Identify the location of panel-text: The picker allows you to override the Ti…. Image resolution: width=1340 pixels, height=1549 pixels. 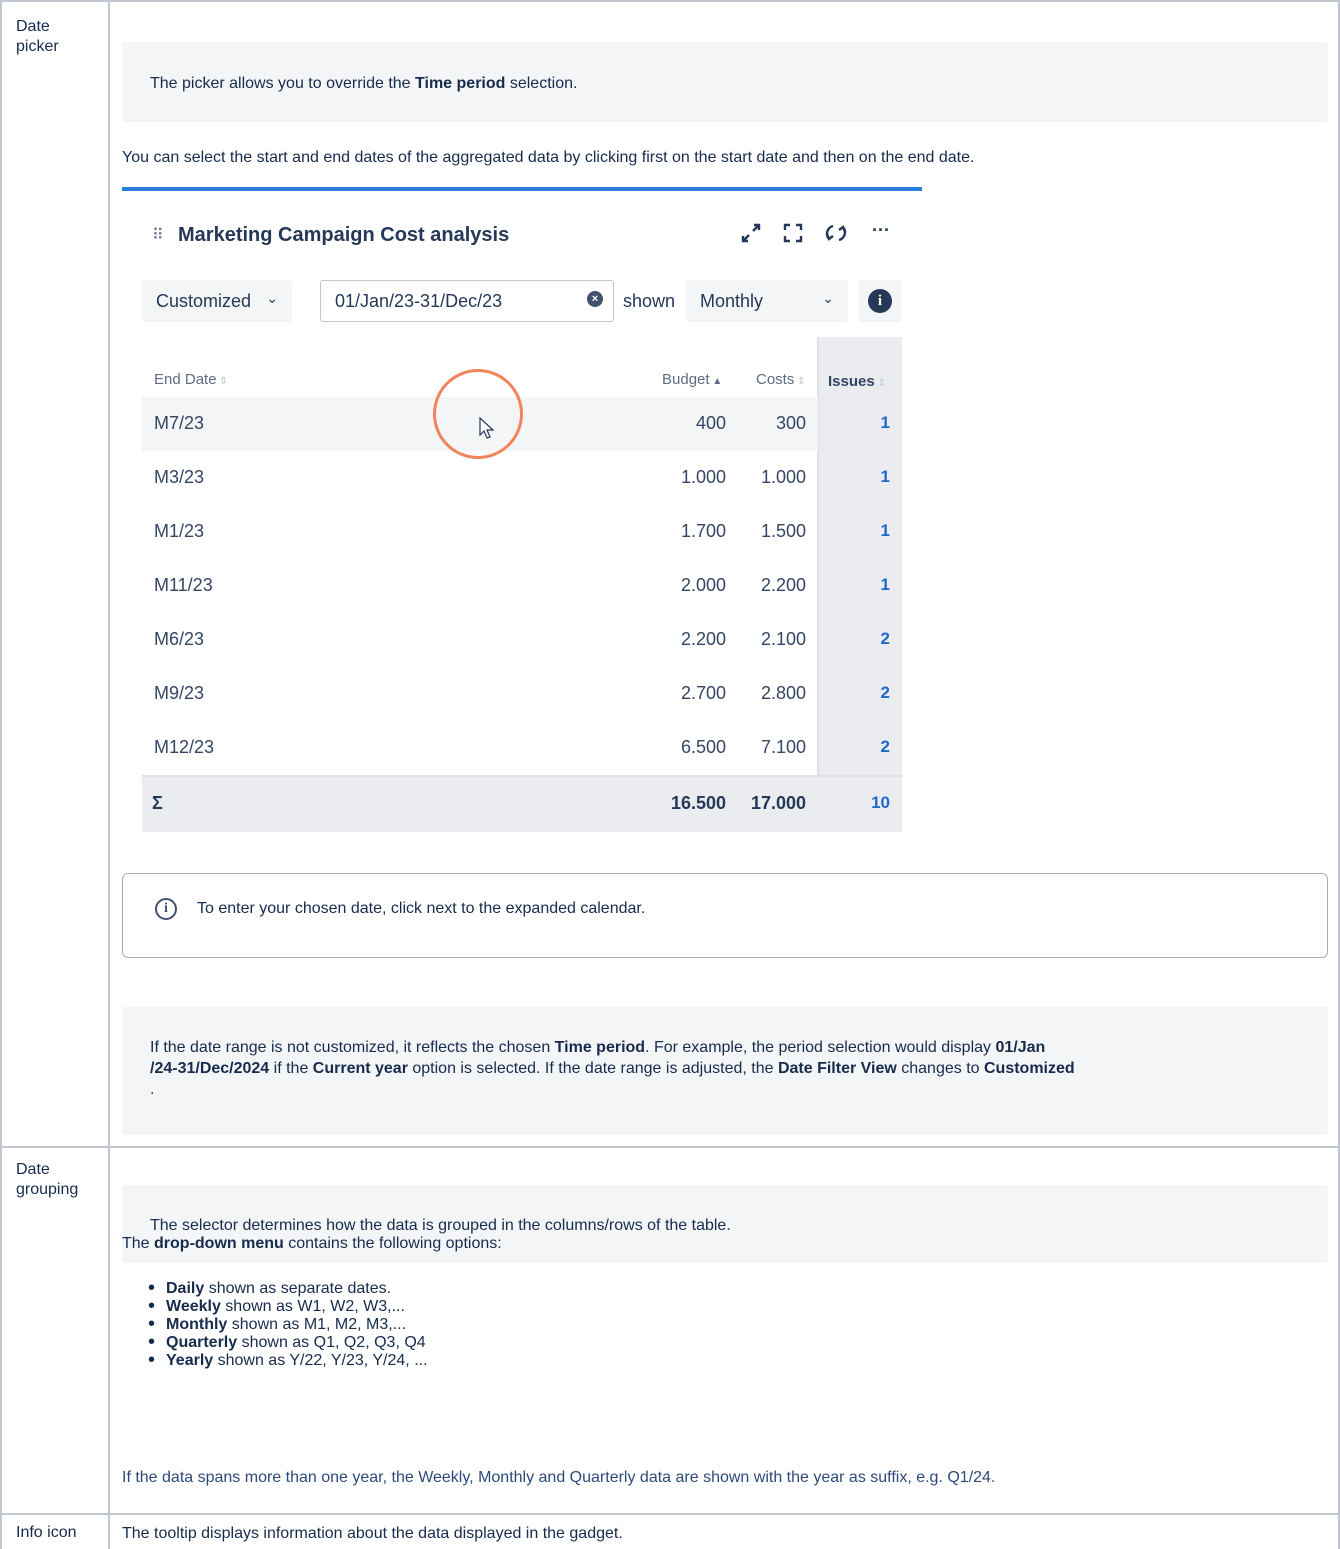
(364, 83).